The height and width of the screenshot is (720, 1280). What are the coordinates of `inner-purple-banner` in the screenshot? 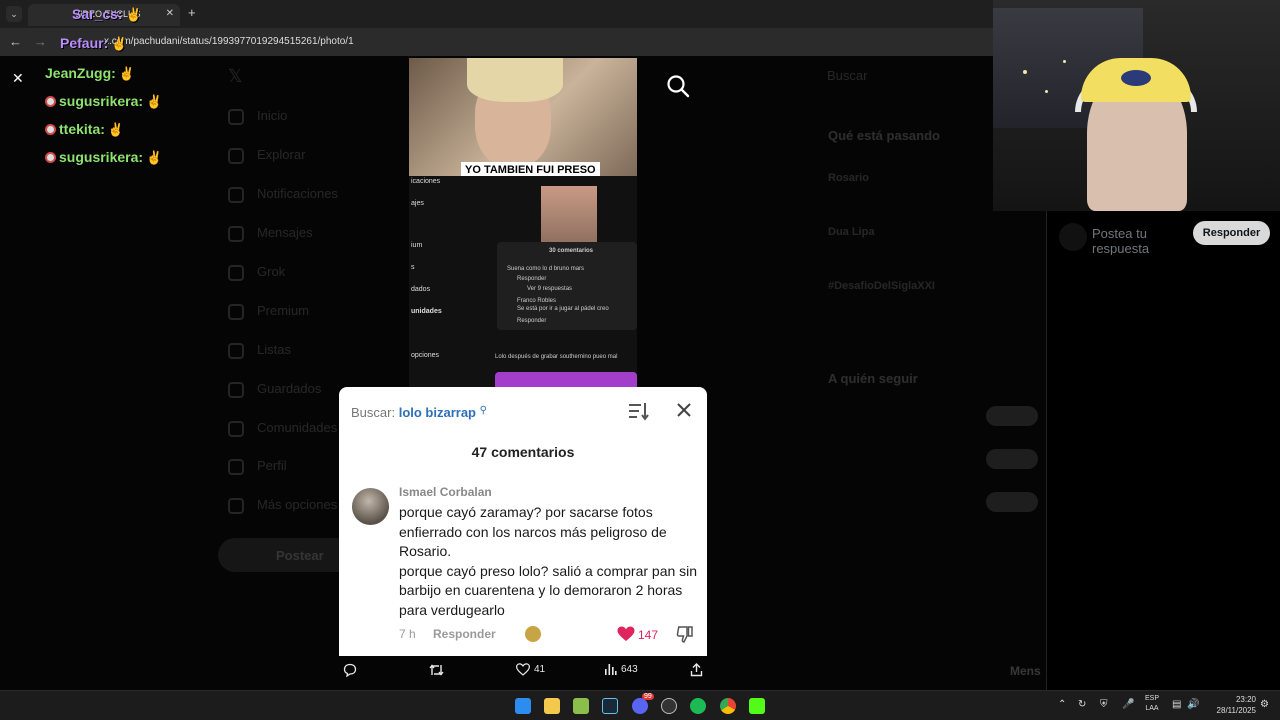 It's located at (566, 379).